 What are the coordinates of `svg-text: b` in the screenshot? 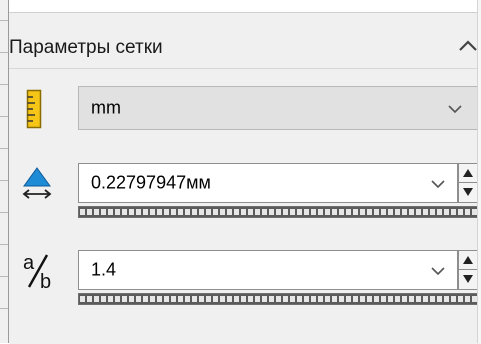 It's located at (45, 281).